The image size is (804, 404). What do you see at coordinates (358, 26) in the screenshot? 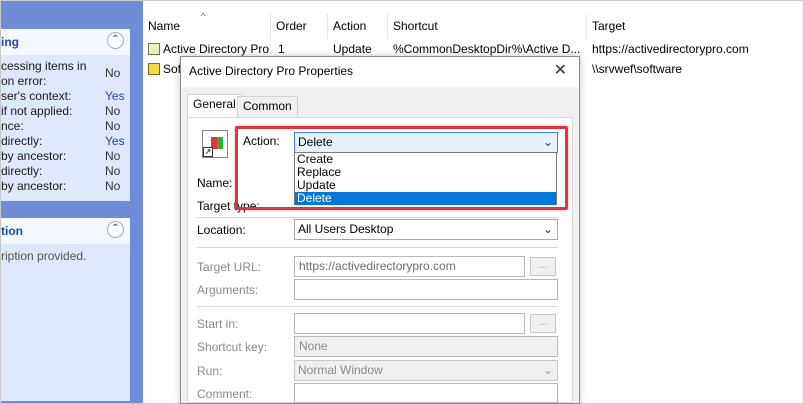
I see `column-header-action: Action` at bounding box center [358, 26].